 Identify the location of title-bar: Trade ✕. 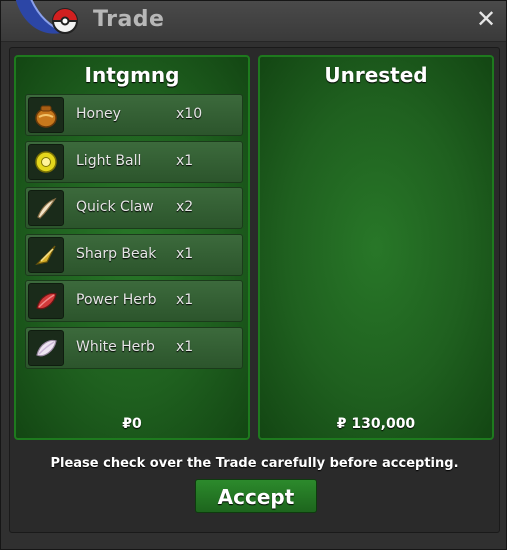
(253, 21).